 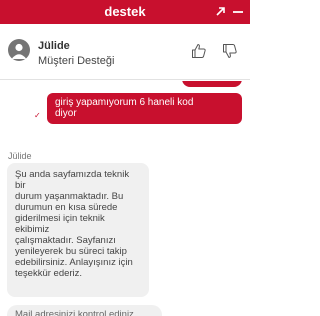 I want to click on thumbs-down-icon, so click(x=230, y=51).